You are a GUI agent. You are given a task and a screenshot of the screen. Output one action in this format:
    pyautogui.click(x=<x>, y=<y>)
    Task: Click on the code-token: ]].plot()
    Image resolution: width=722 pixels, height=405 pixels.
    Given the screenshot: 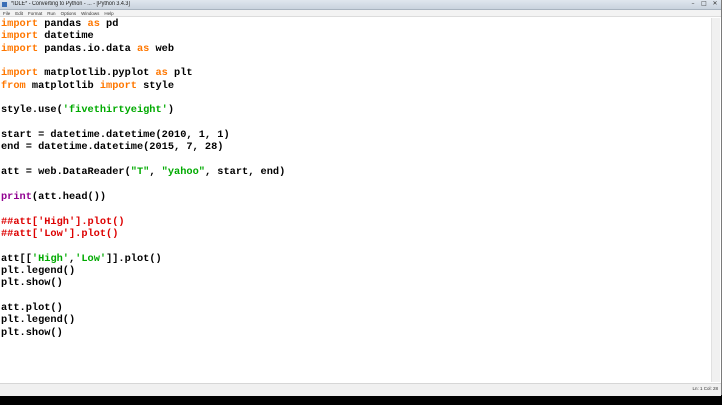 What is the action you would take?
    pyautogui.click(x=134, y=258)
    